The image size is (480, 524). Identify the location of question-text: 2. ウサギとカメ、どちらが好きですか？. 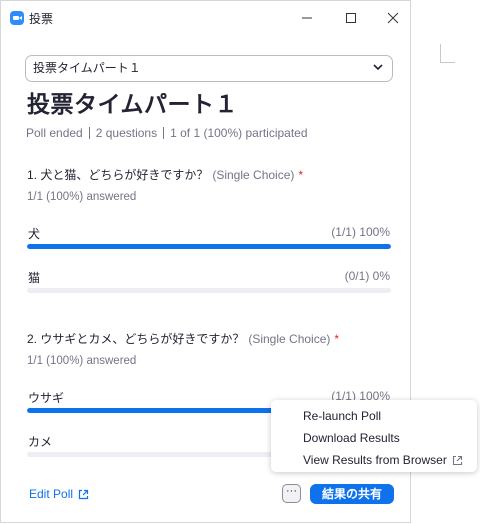
(136, 339).